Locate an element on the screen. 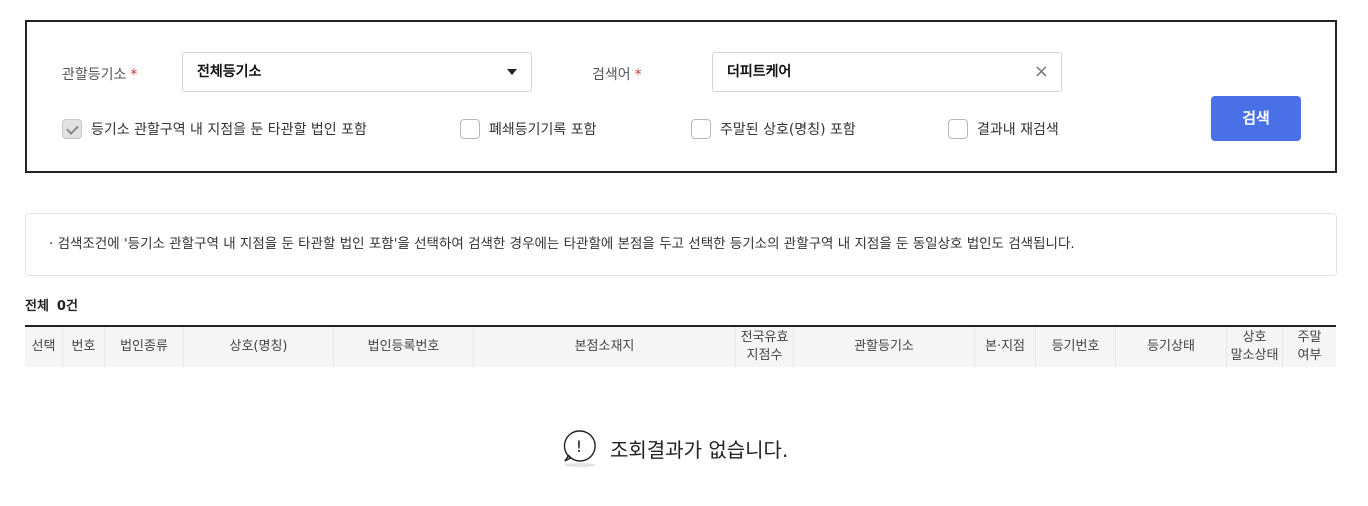  column-header: 전국유효 지점수 is located at coordinates (765, 347).